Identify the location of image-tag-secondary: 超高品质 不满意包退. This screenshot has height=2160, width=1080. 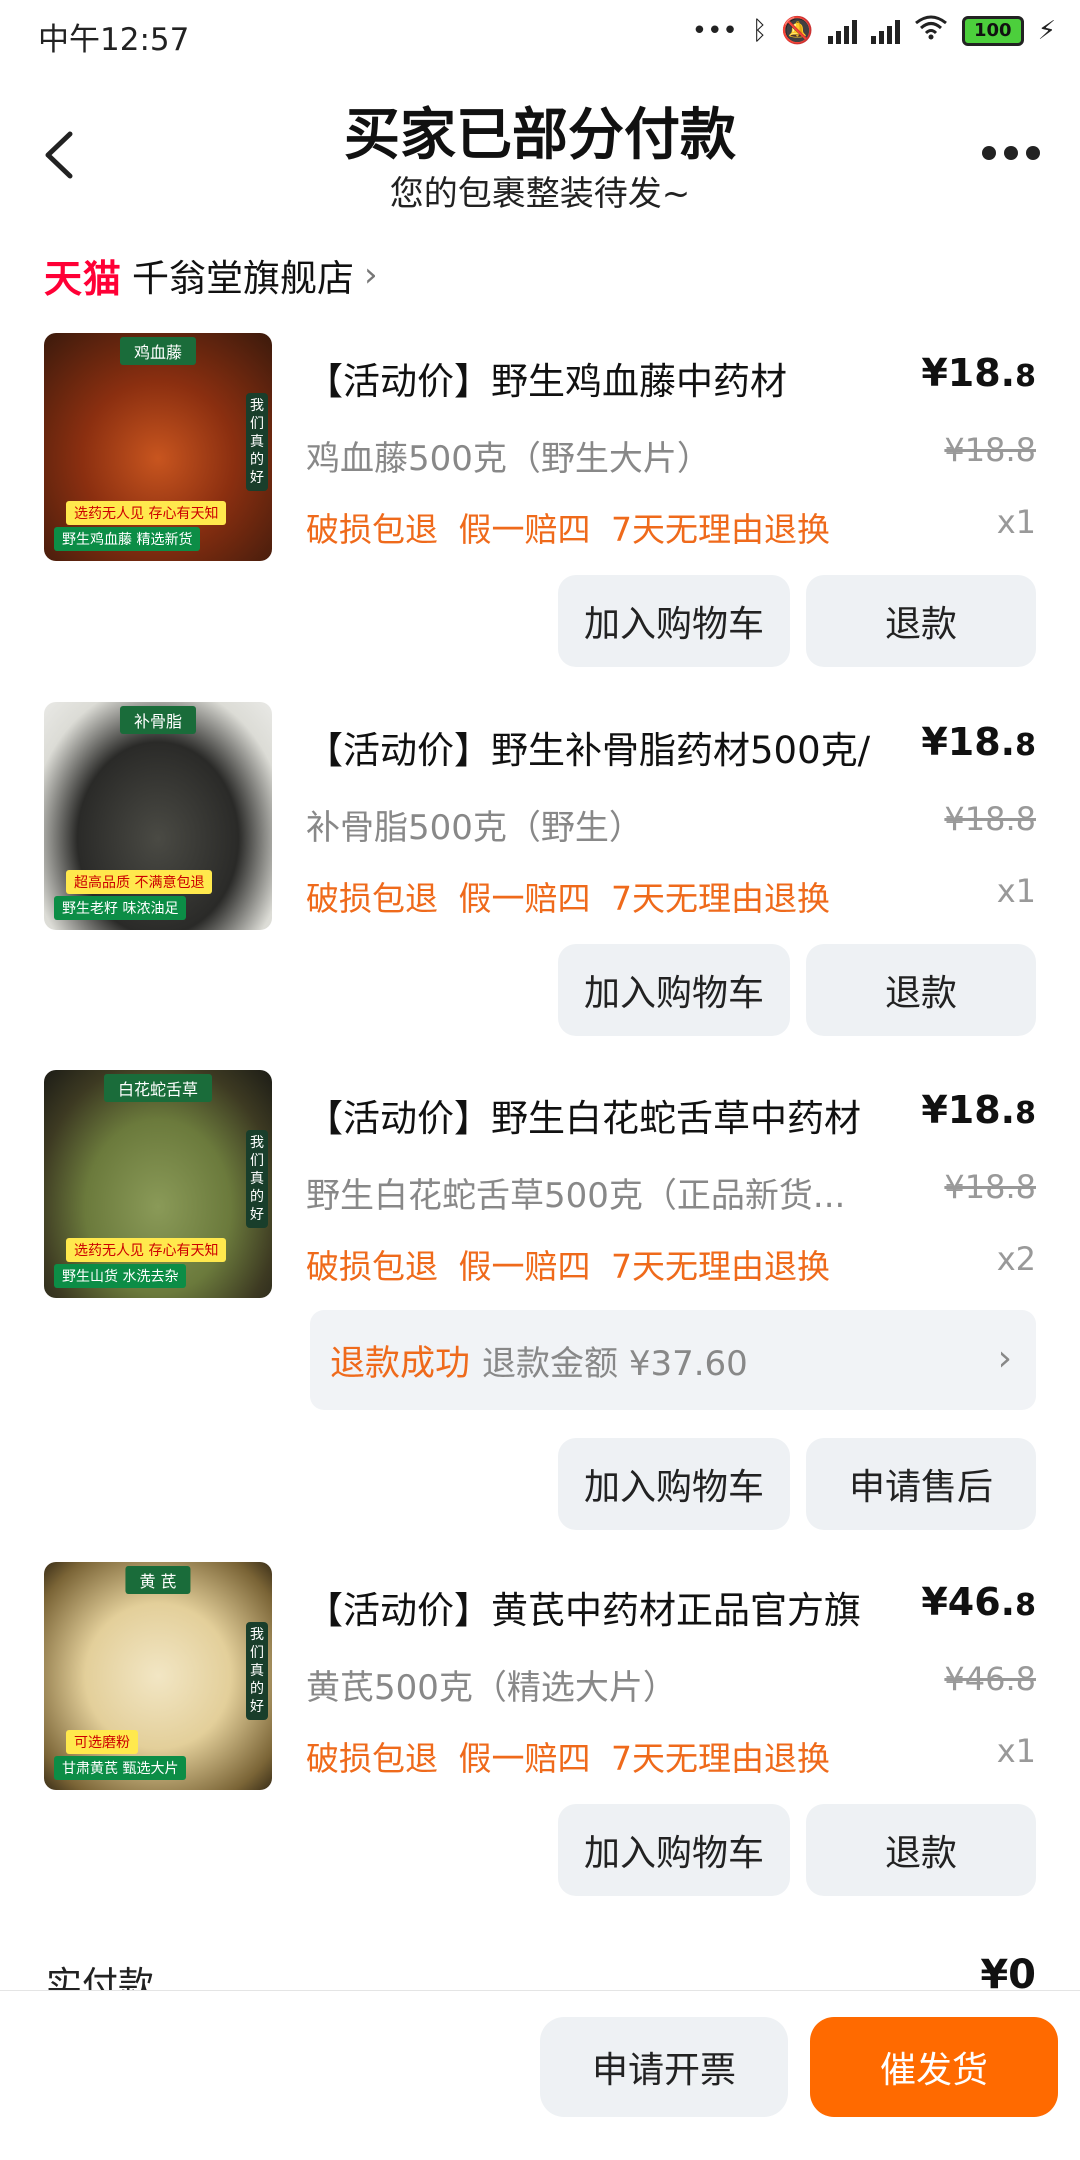
(139, 882).